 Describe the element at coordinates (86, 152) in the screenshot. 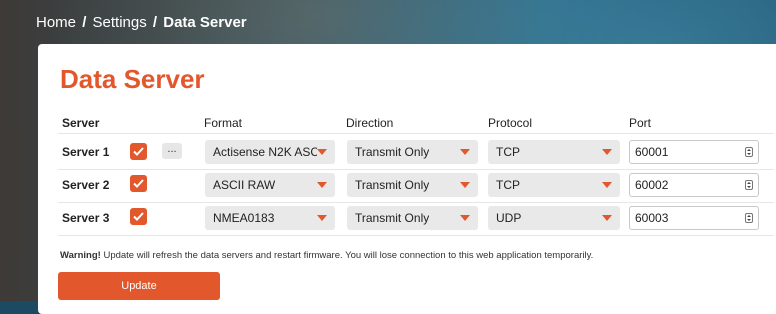

I see `server-1-label: Server 1` at that location.